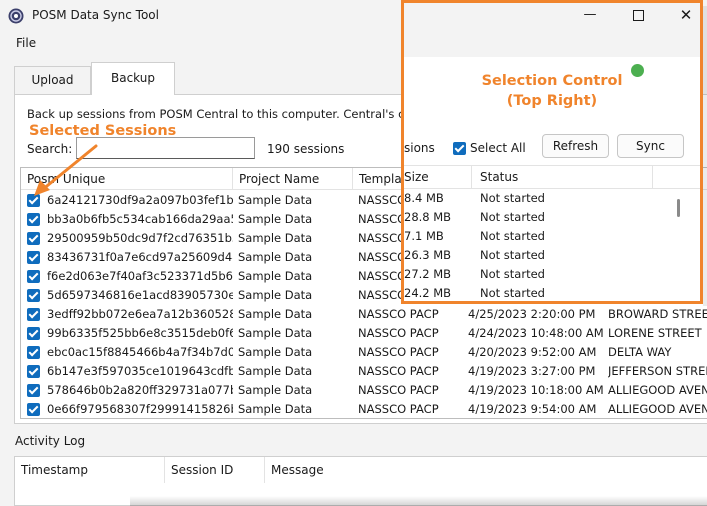  What do you see at coordinates (416, 177) in the screenshot?
I see `column-header-size: Size` at bounding box center [416, 177].